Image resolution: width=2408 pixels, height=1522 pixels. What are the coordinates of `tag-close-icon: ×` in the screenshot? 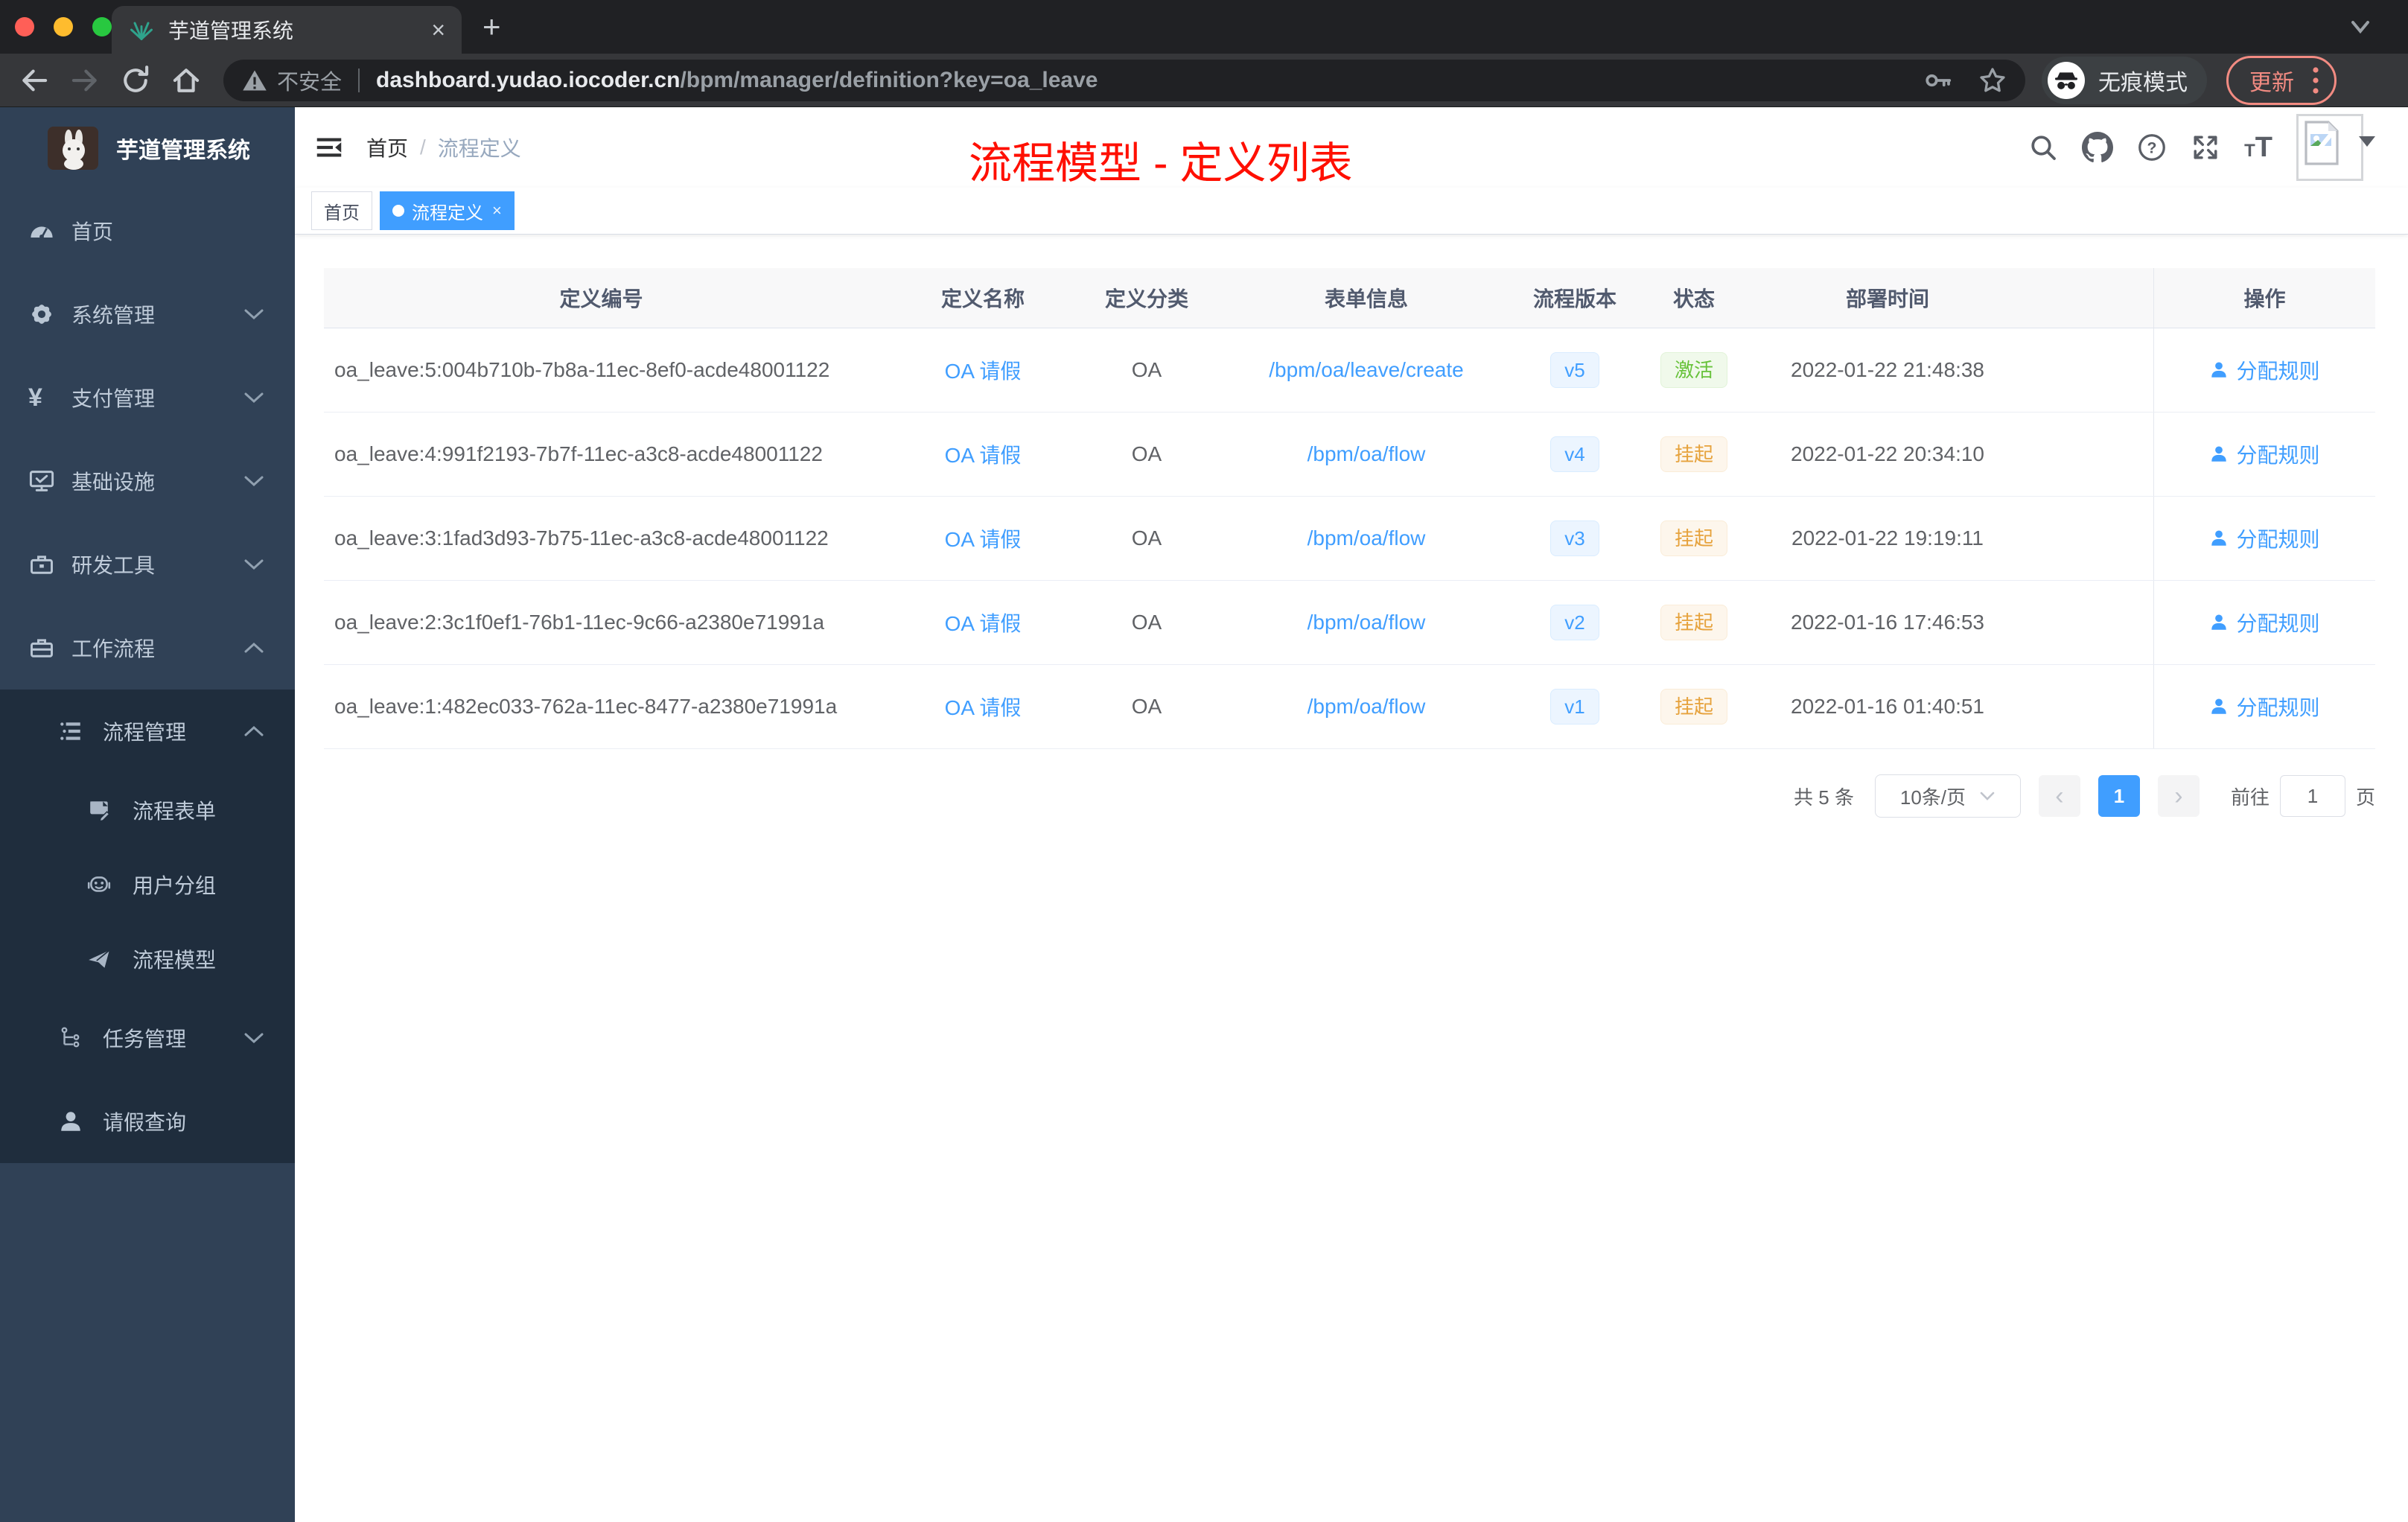 It's located at (497, 210).